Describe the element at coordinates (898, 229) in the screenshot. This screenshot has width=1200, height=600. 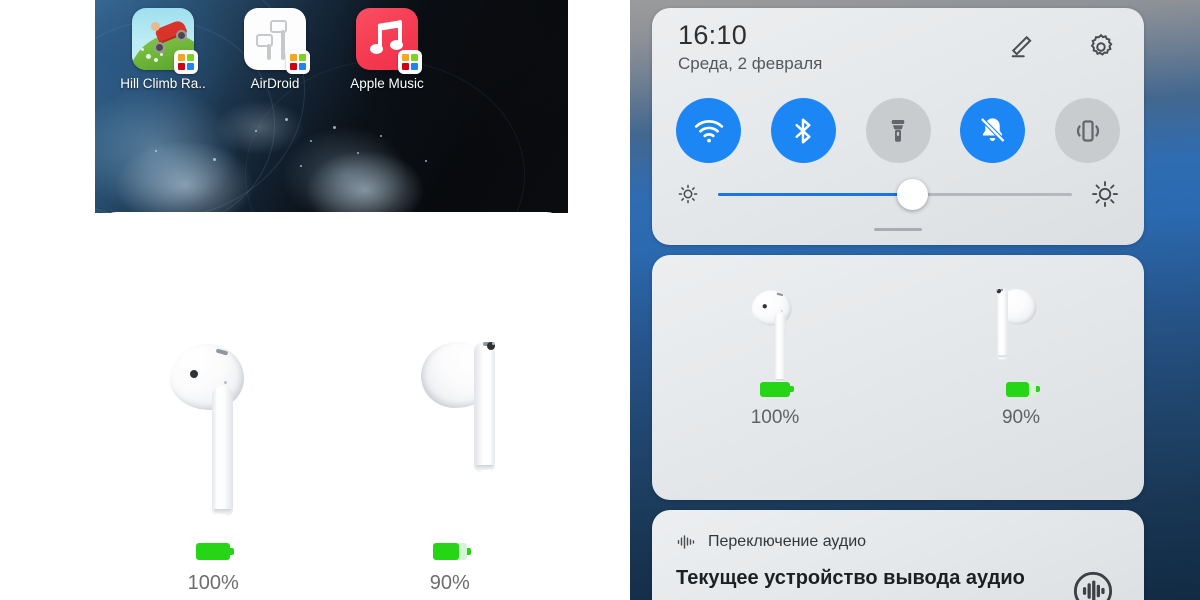
I see `shade-drag-handle` at that location.